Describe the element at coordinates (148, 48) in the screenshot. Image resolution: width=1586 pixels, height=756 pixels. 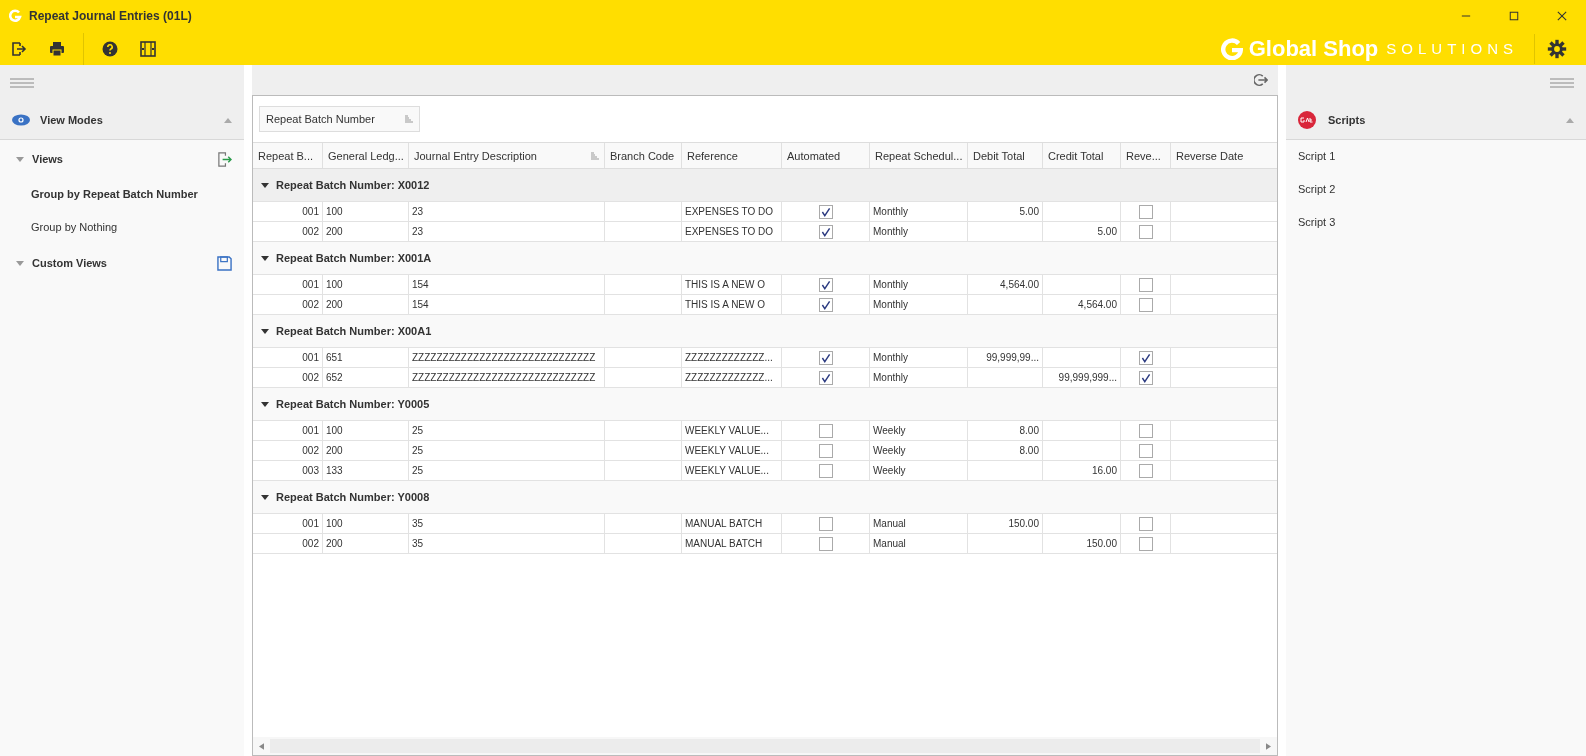
I see `resize-icon` at that location.